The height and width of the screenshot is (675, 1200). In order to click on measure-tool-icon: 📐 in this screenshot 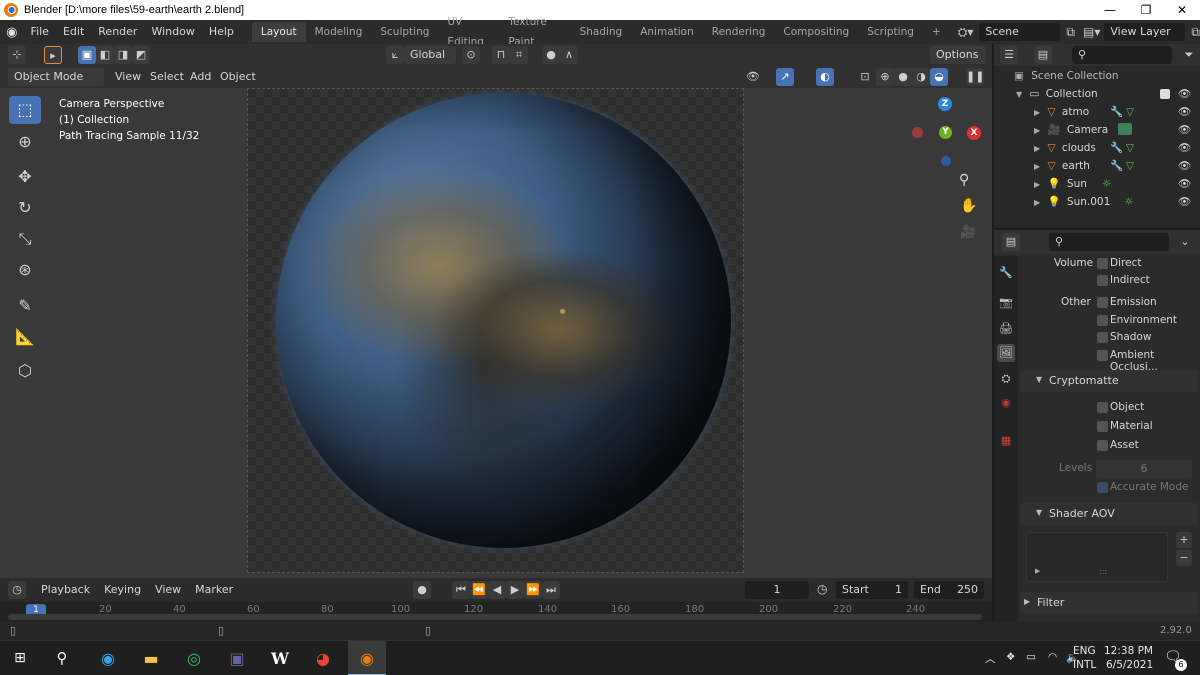, I will do `click(25, 337)`.